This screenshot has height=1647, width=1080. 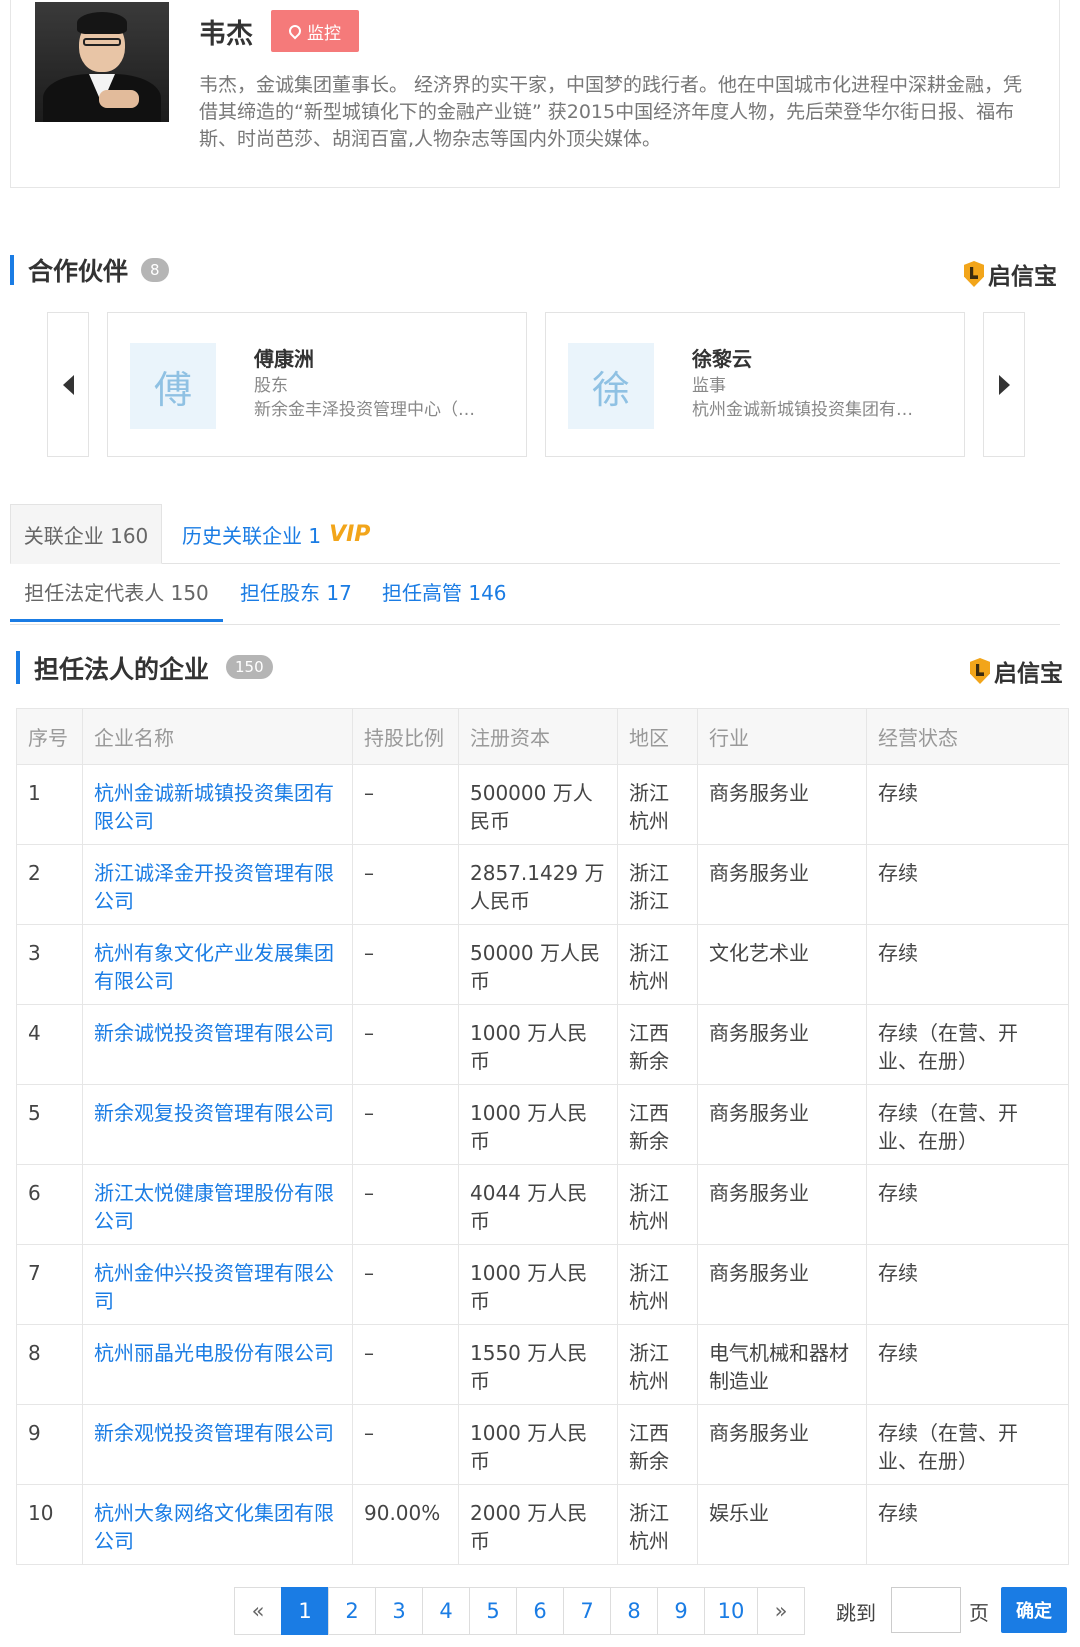 What do you see at coordinates (49, 1364) in the screenshot?
I see `cell-no: 8` at bounding box center [49, 1364].